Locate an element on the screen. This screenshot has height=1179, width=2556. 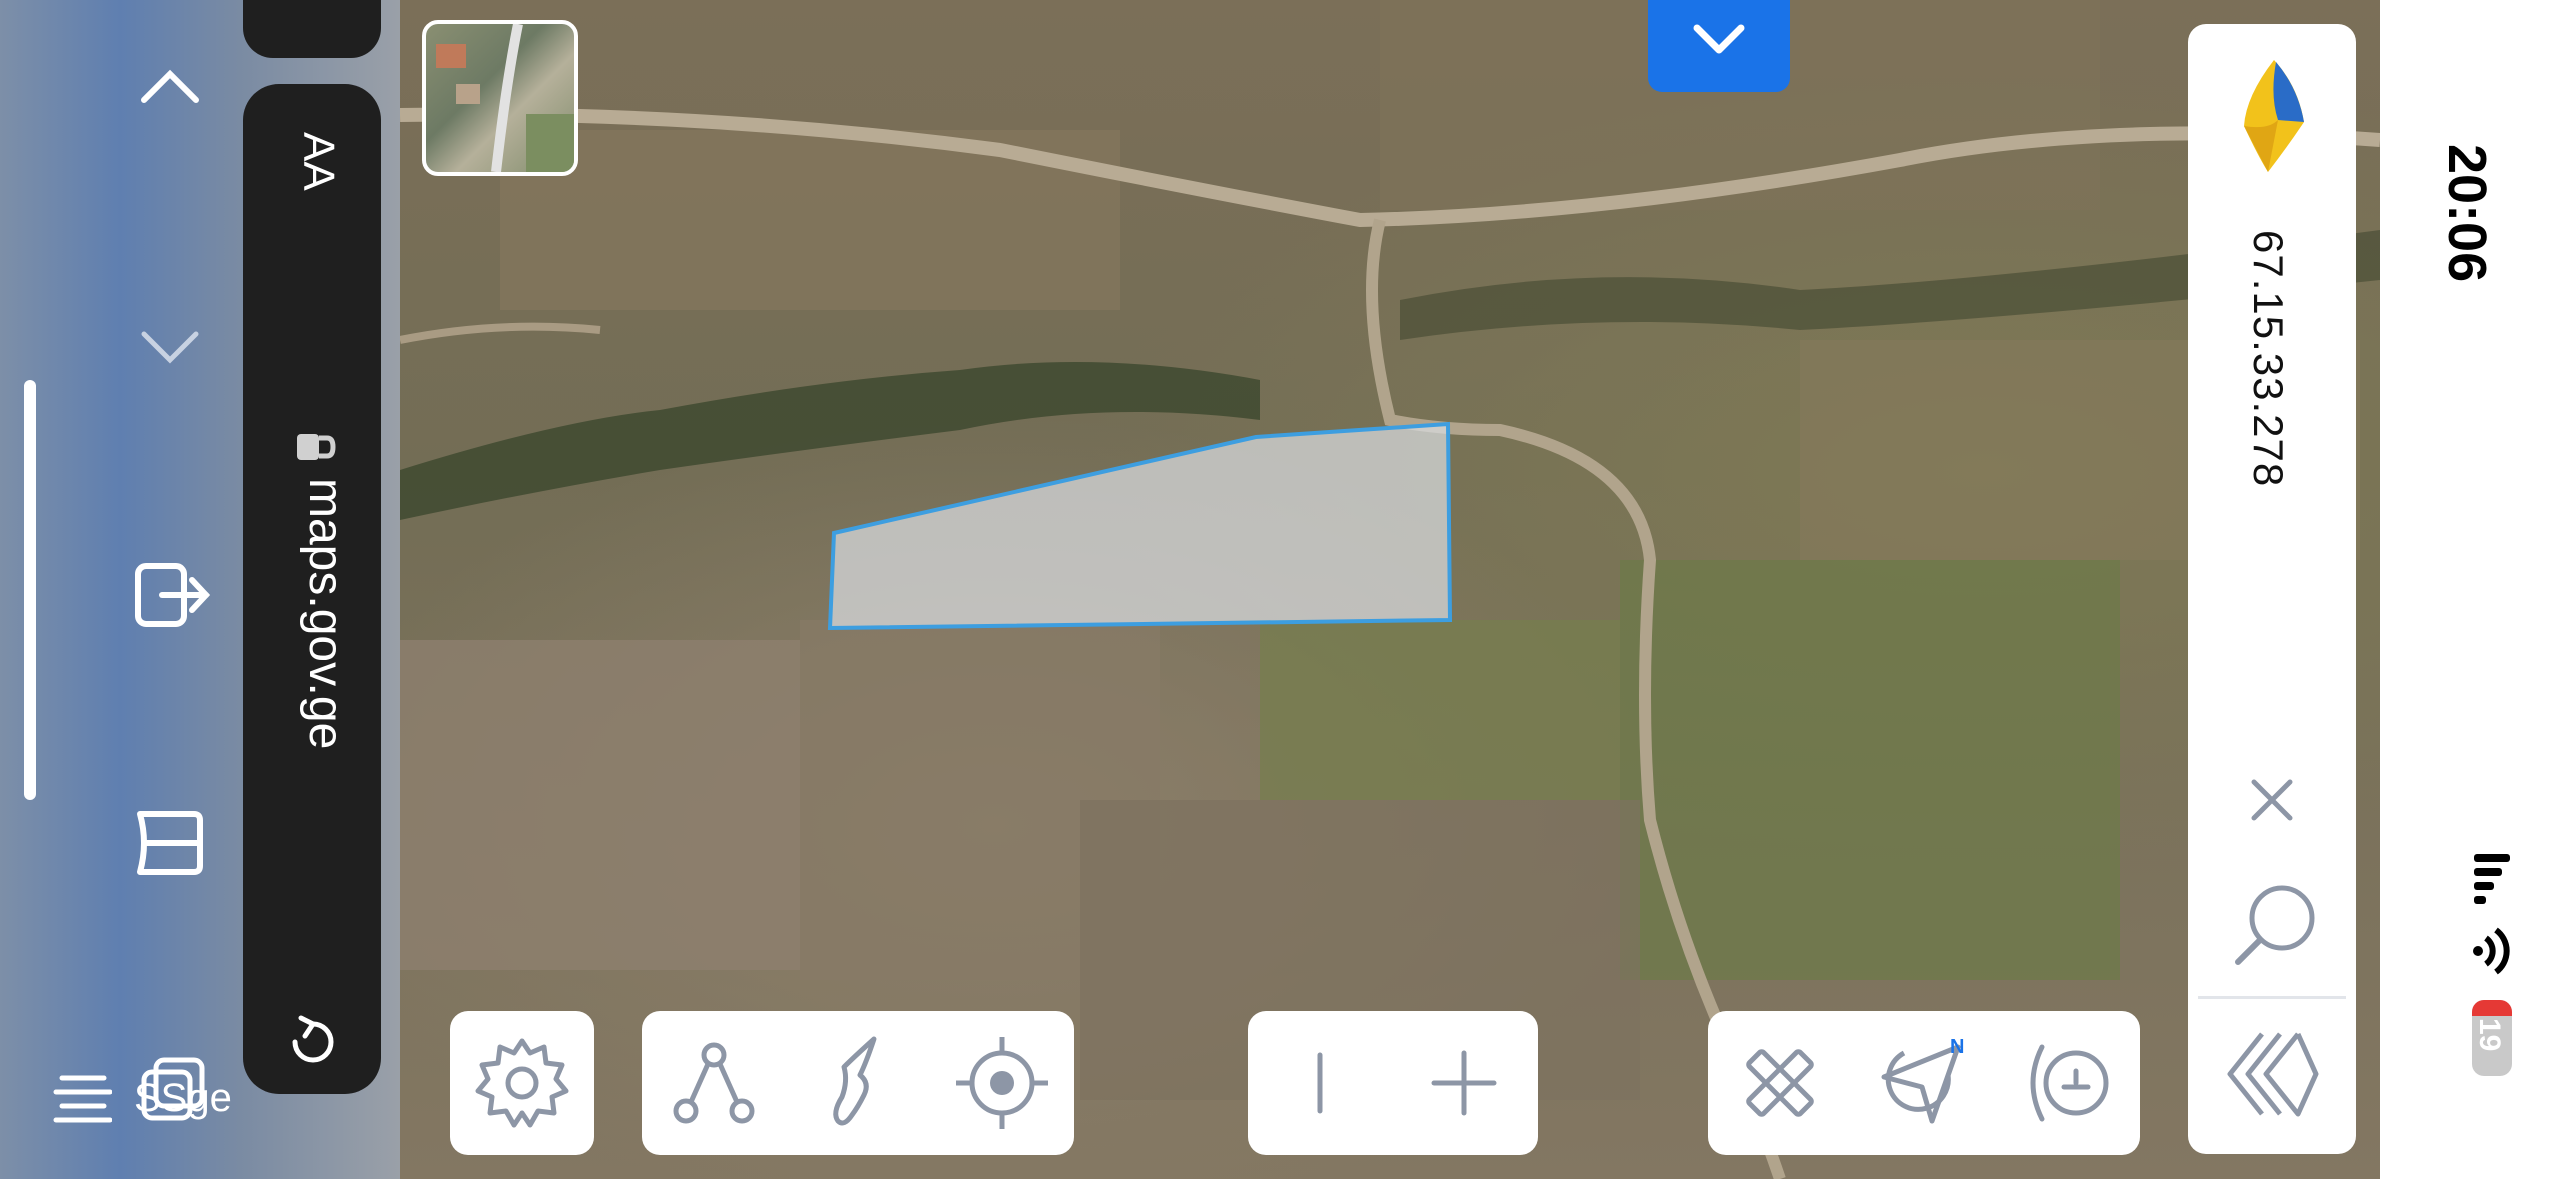
polygon-icon is located at coordinates (714, 1083).